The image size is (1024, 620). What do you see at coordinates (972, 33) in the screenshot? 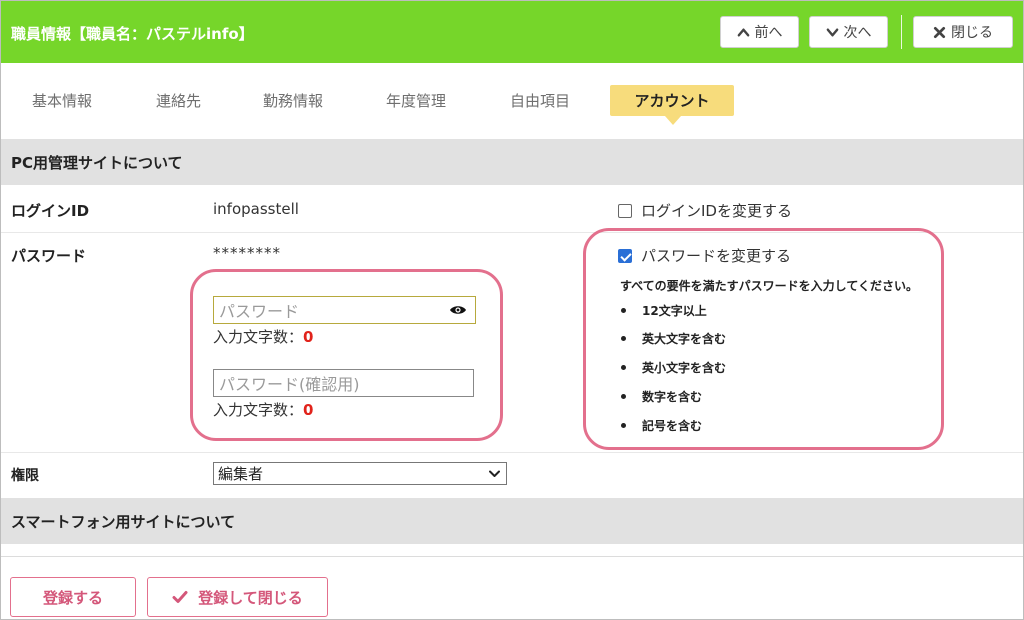
I see `close-button-label: 閉じる` at bounding box center [972, 33].